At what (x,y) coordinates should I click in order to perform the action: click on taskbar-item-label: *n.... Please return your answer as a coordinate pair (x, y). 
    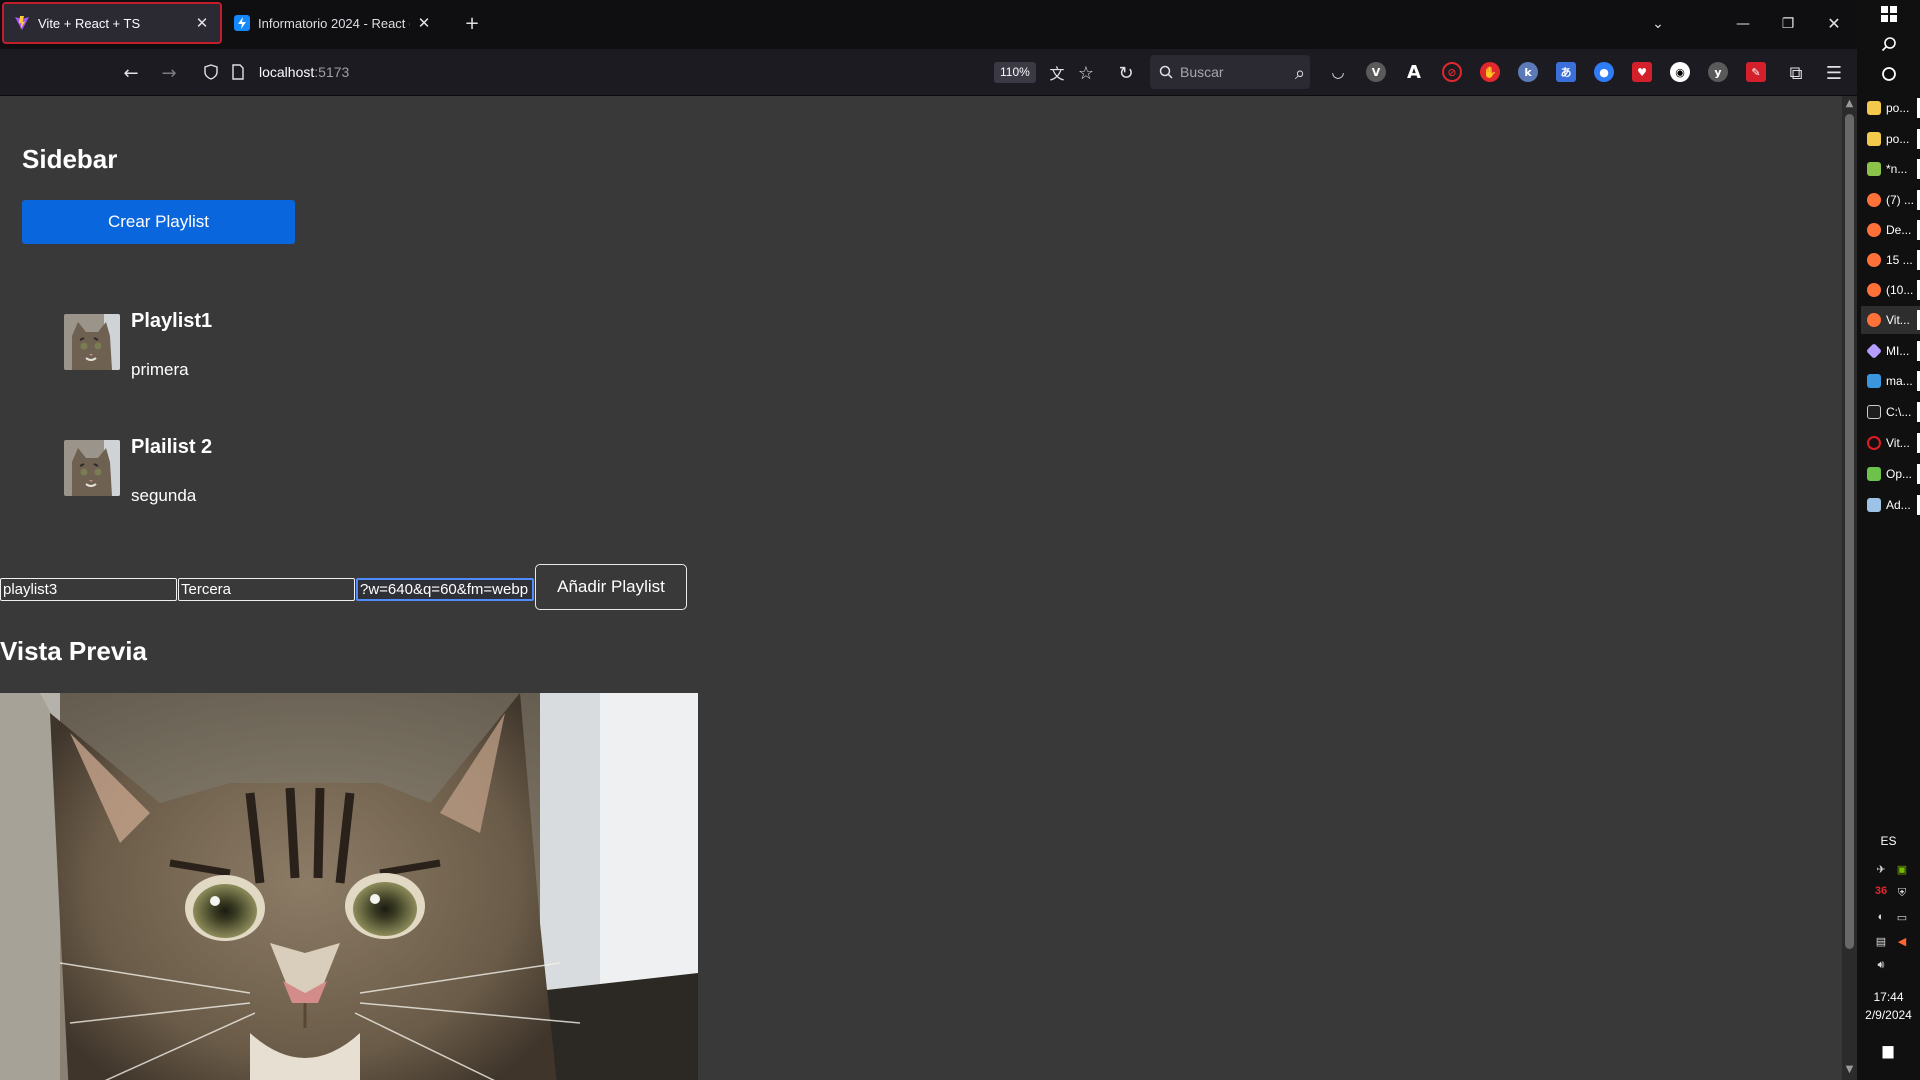
    Looking at the image, I should click on (1897, 169).